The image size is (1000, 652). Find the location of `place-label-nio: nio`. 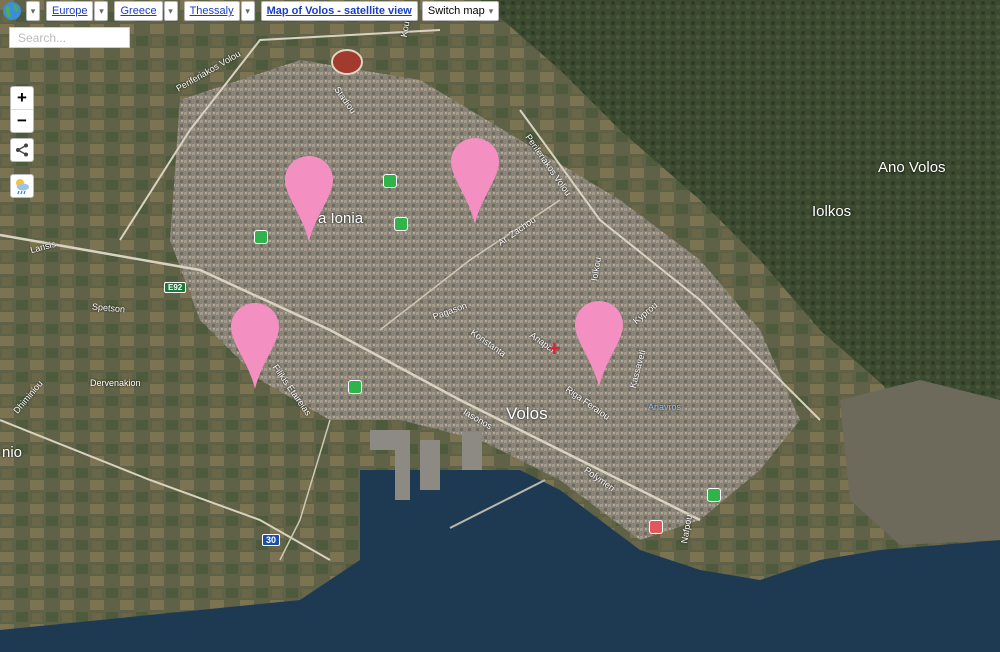

place-label-nio: nio is located at coordinates (12, 452).